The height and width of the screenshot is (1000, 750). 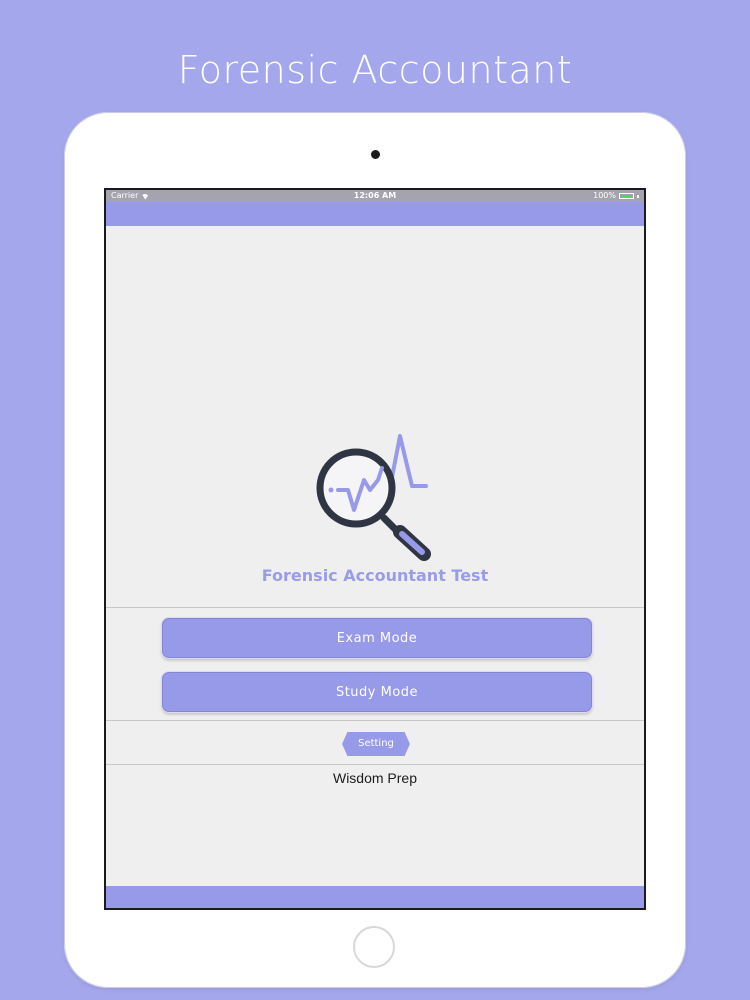 I want to click on divider-middle, so click(x=375, y=720).